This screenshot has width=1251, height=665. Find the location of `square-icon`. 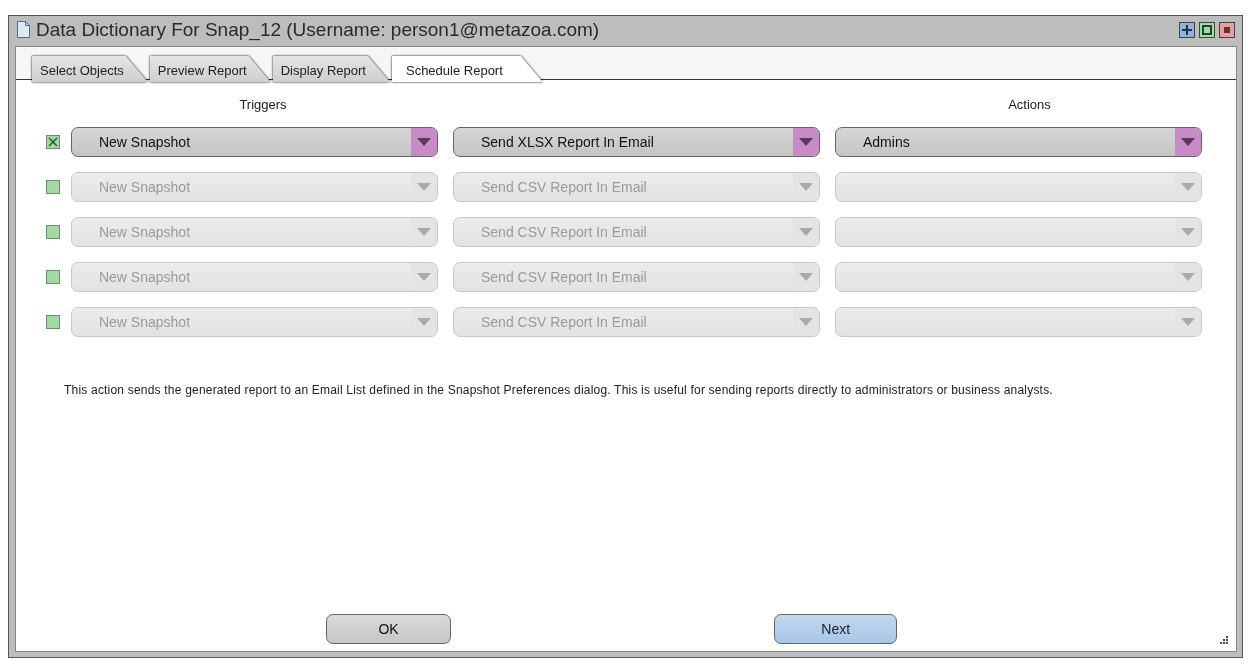

square-icon is located at coordinates (1207, 29).